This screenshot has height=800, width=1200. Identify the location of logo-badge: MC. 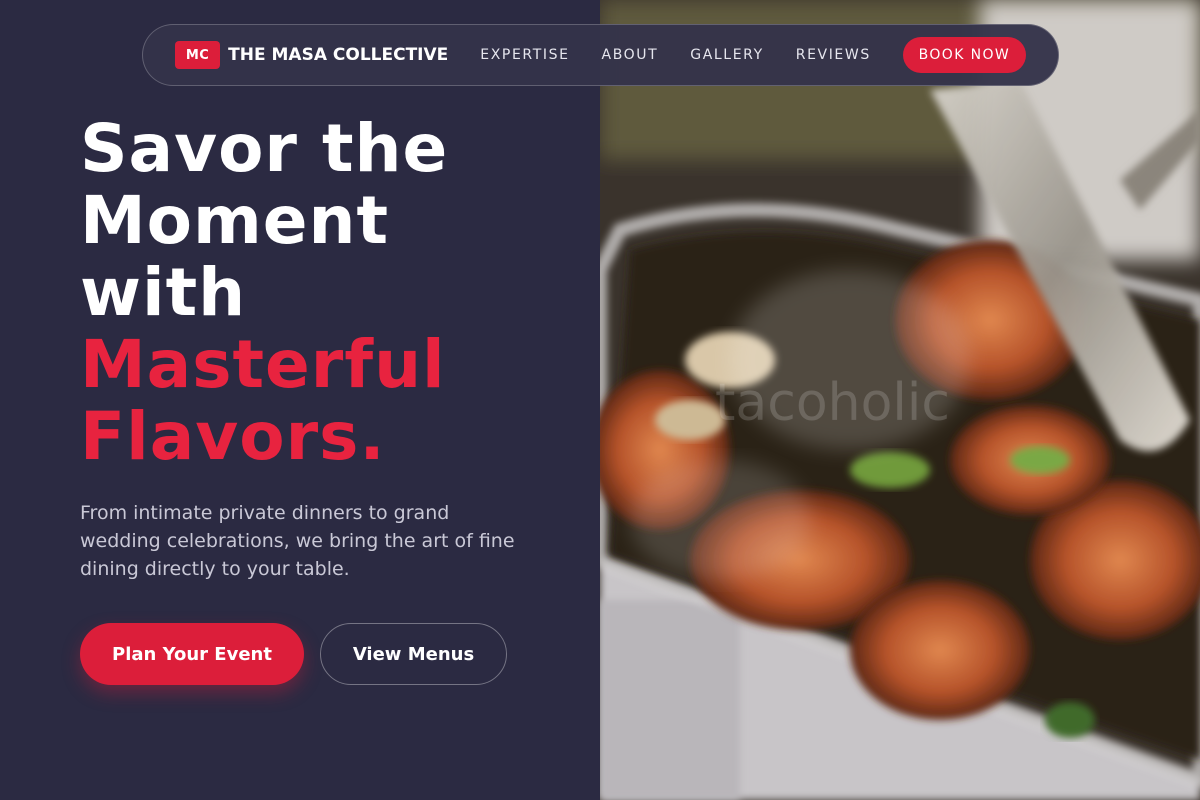
(198, 55).